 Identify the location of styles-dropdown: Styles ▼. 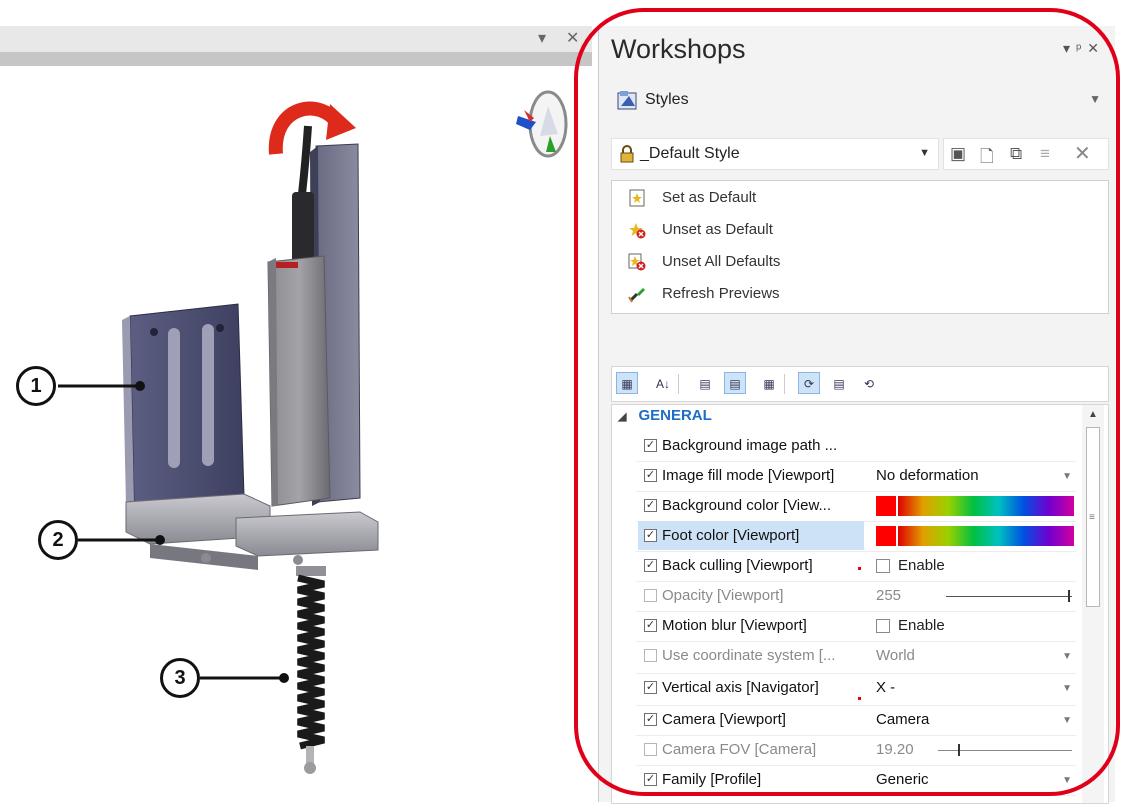
(859, 101).